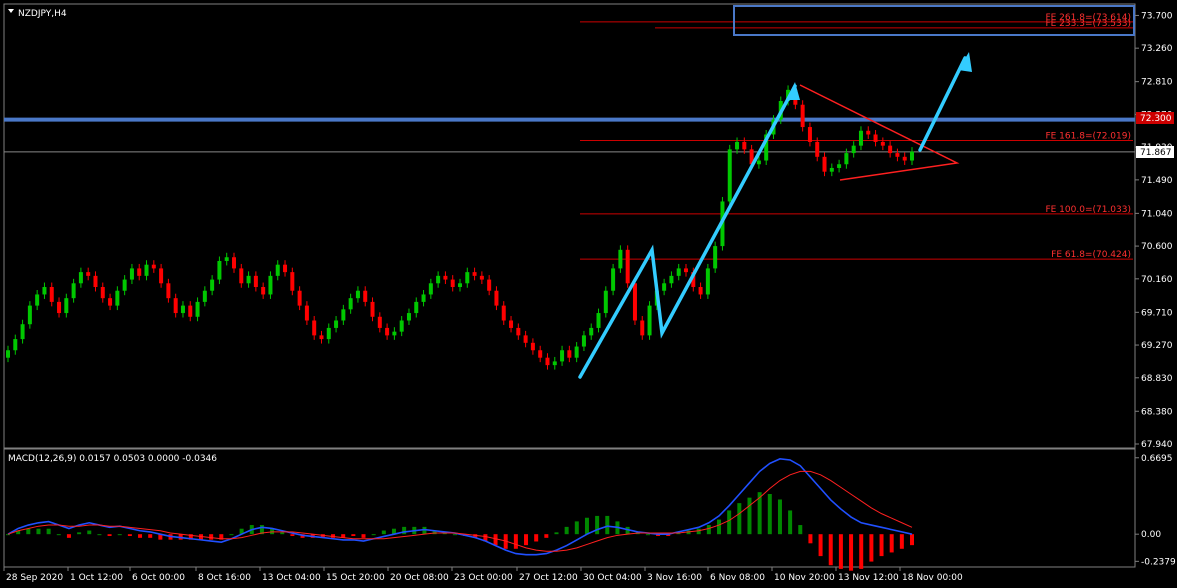 The height and width of the screenshot is (588, 1177). What do you see at coordinates (1157, 412) in the screenshot?
I see `price-tick-label: 68.380` at bounding box center [1157, 412].